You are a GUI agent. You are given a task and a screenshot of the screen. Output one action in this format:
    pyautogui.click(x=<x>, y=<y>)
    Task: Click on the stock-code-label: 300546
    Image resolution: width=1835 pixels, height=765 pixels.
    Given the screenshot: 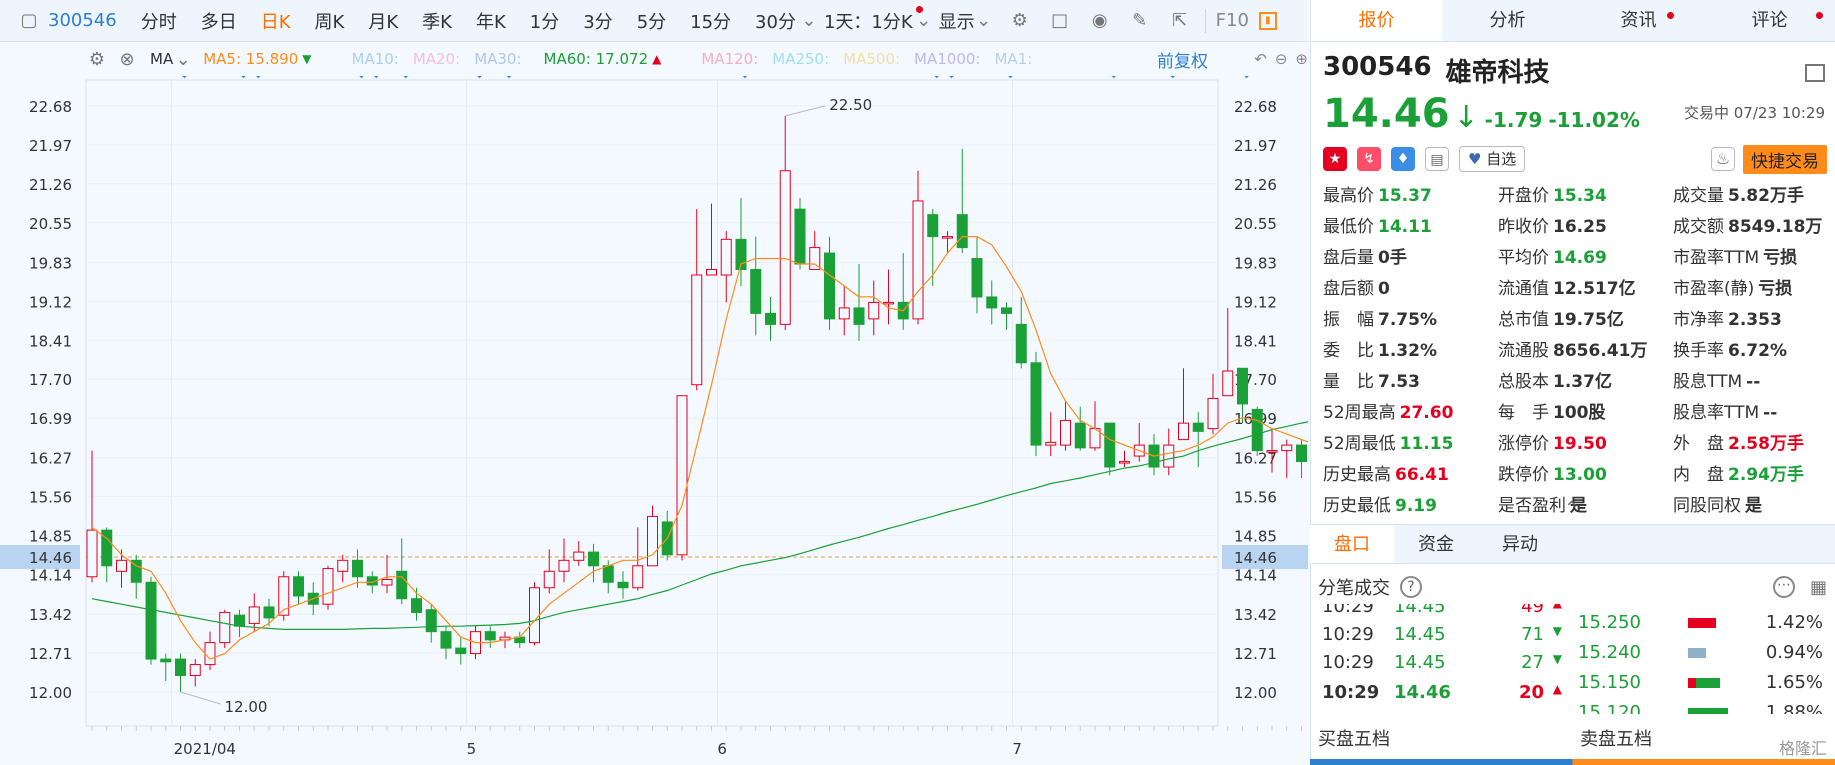 What is the action you would take?
    pyautogui.click(x=82, y=20)
    